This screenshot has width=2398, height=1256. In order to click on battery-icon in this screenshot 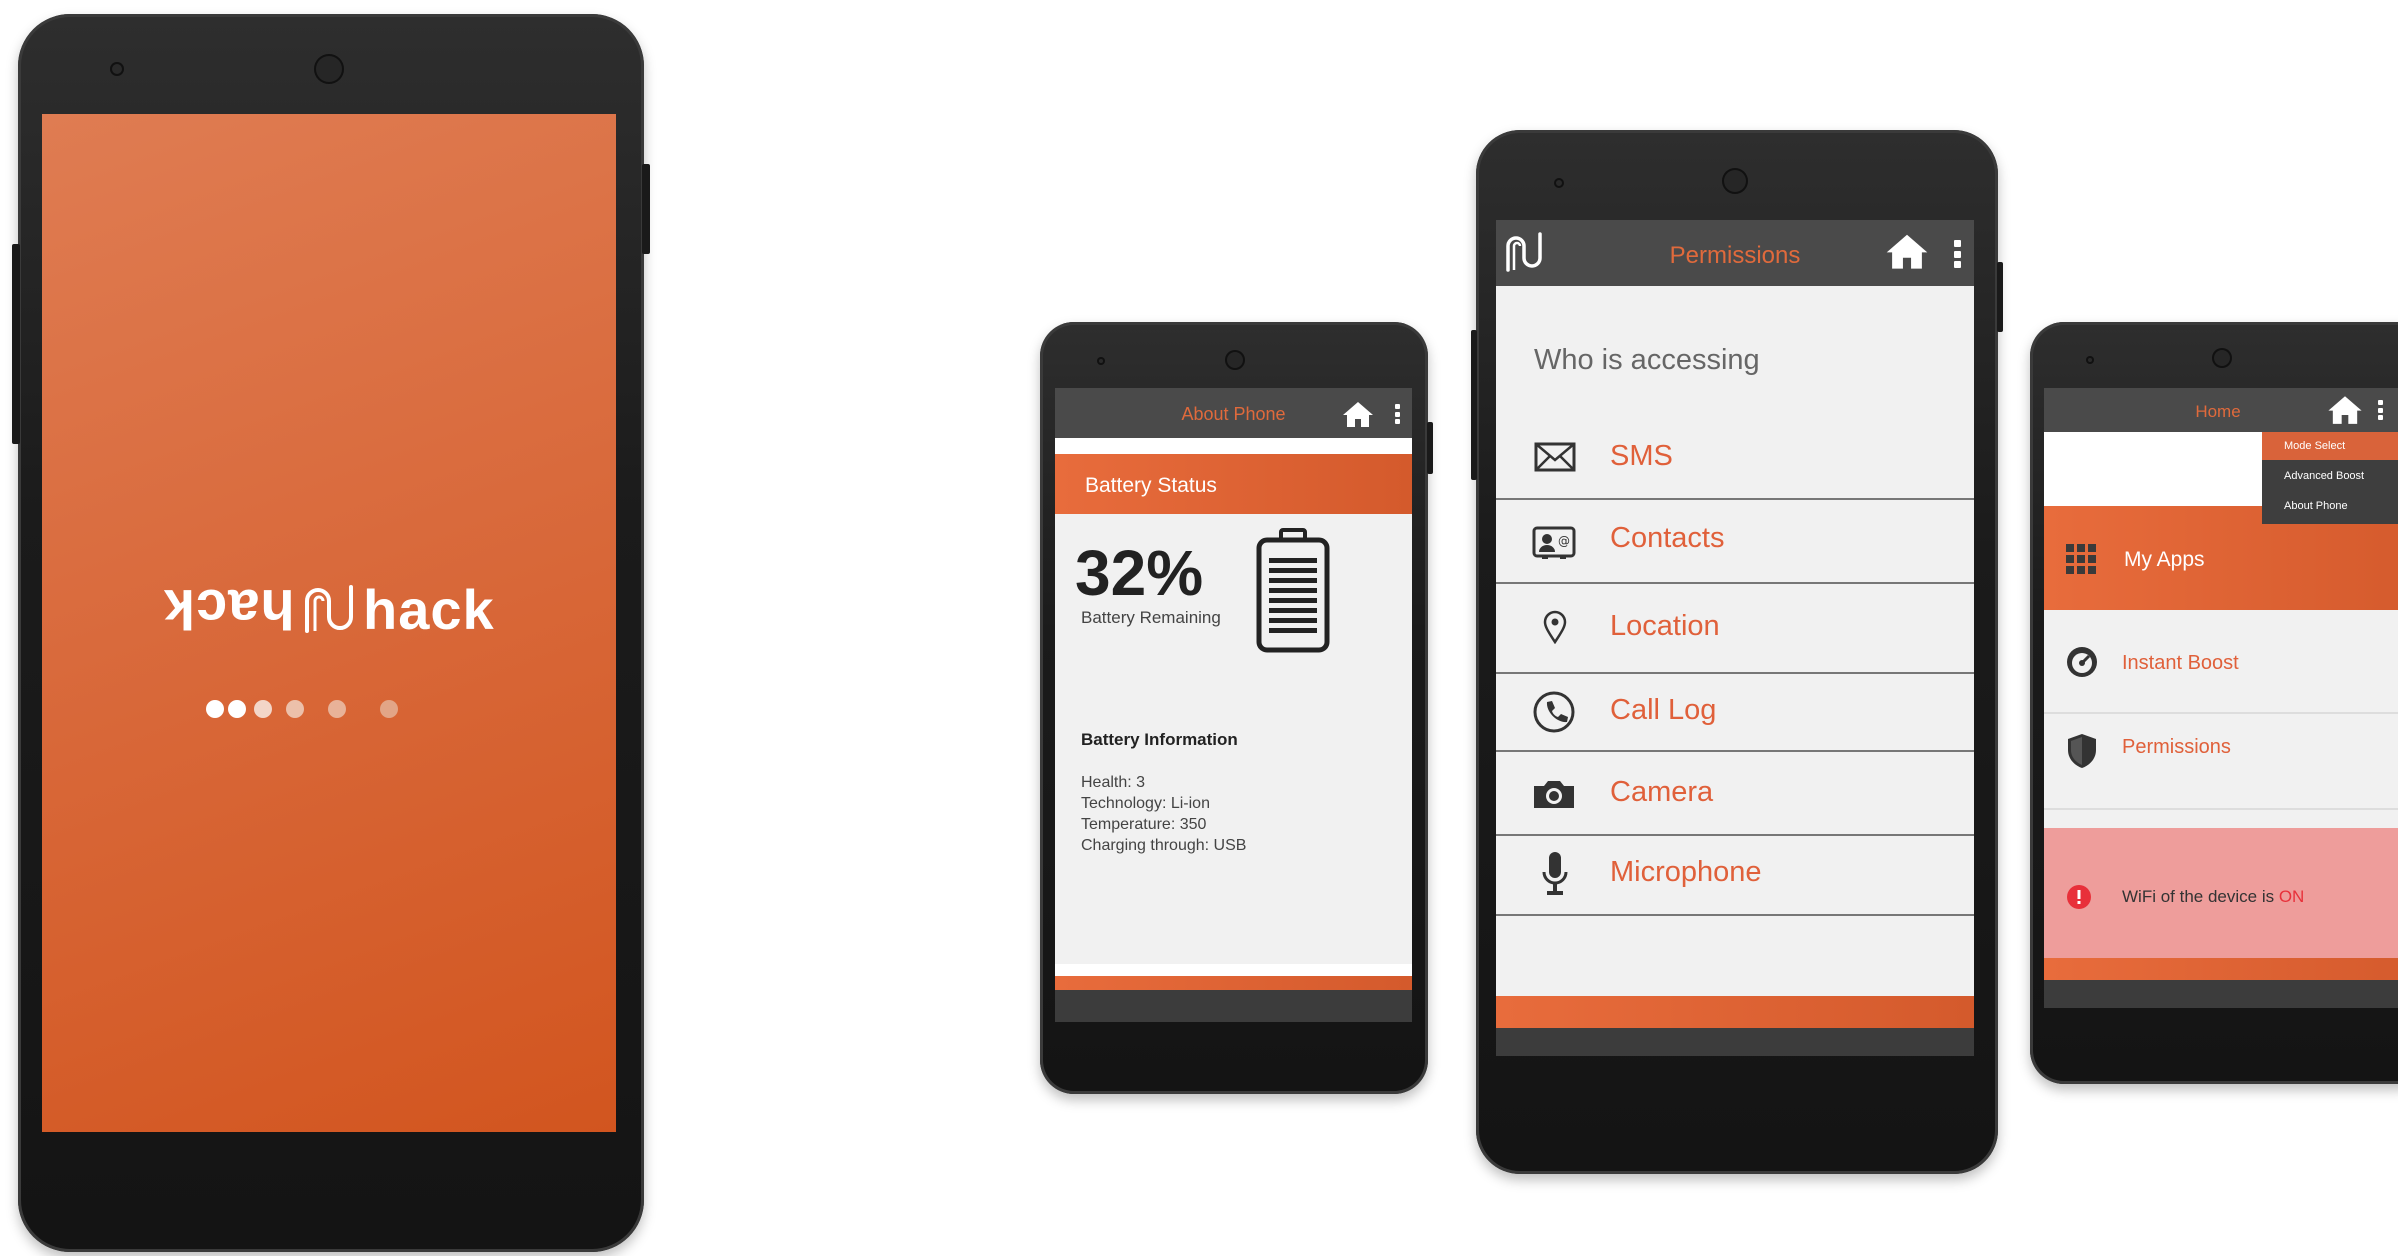, I will do `click(1293, 590)`.